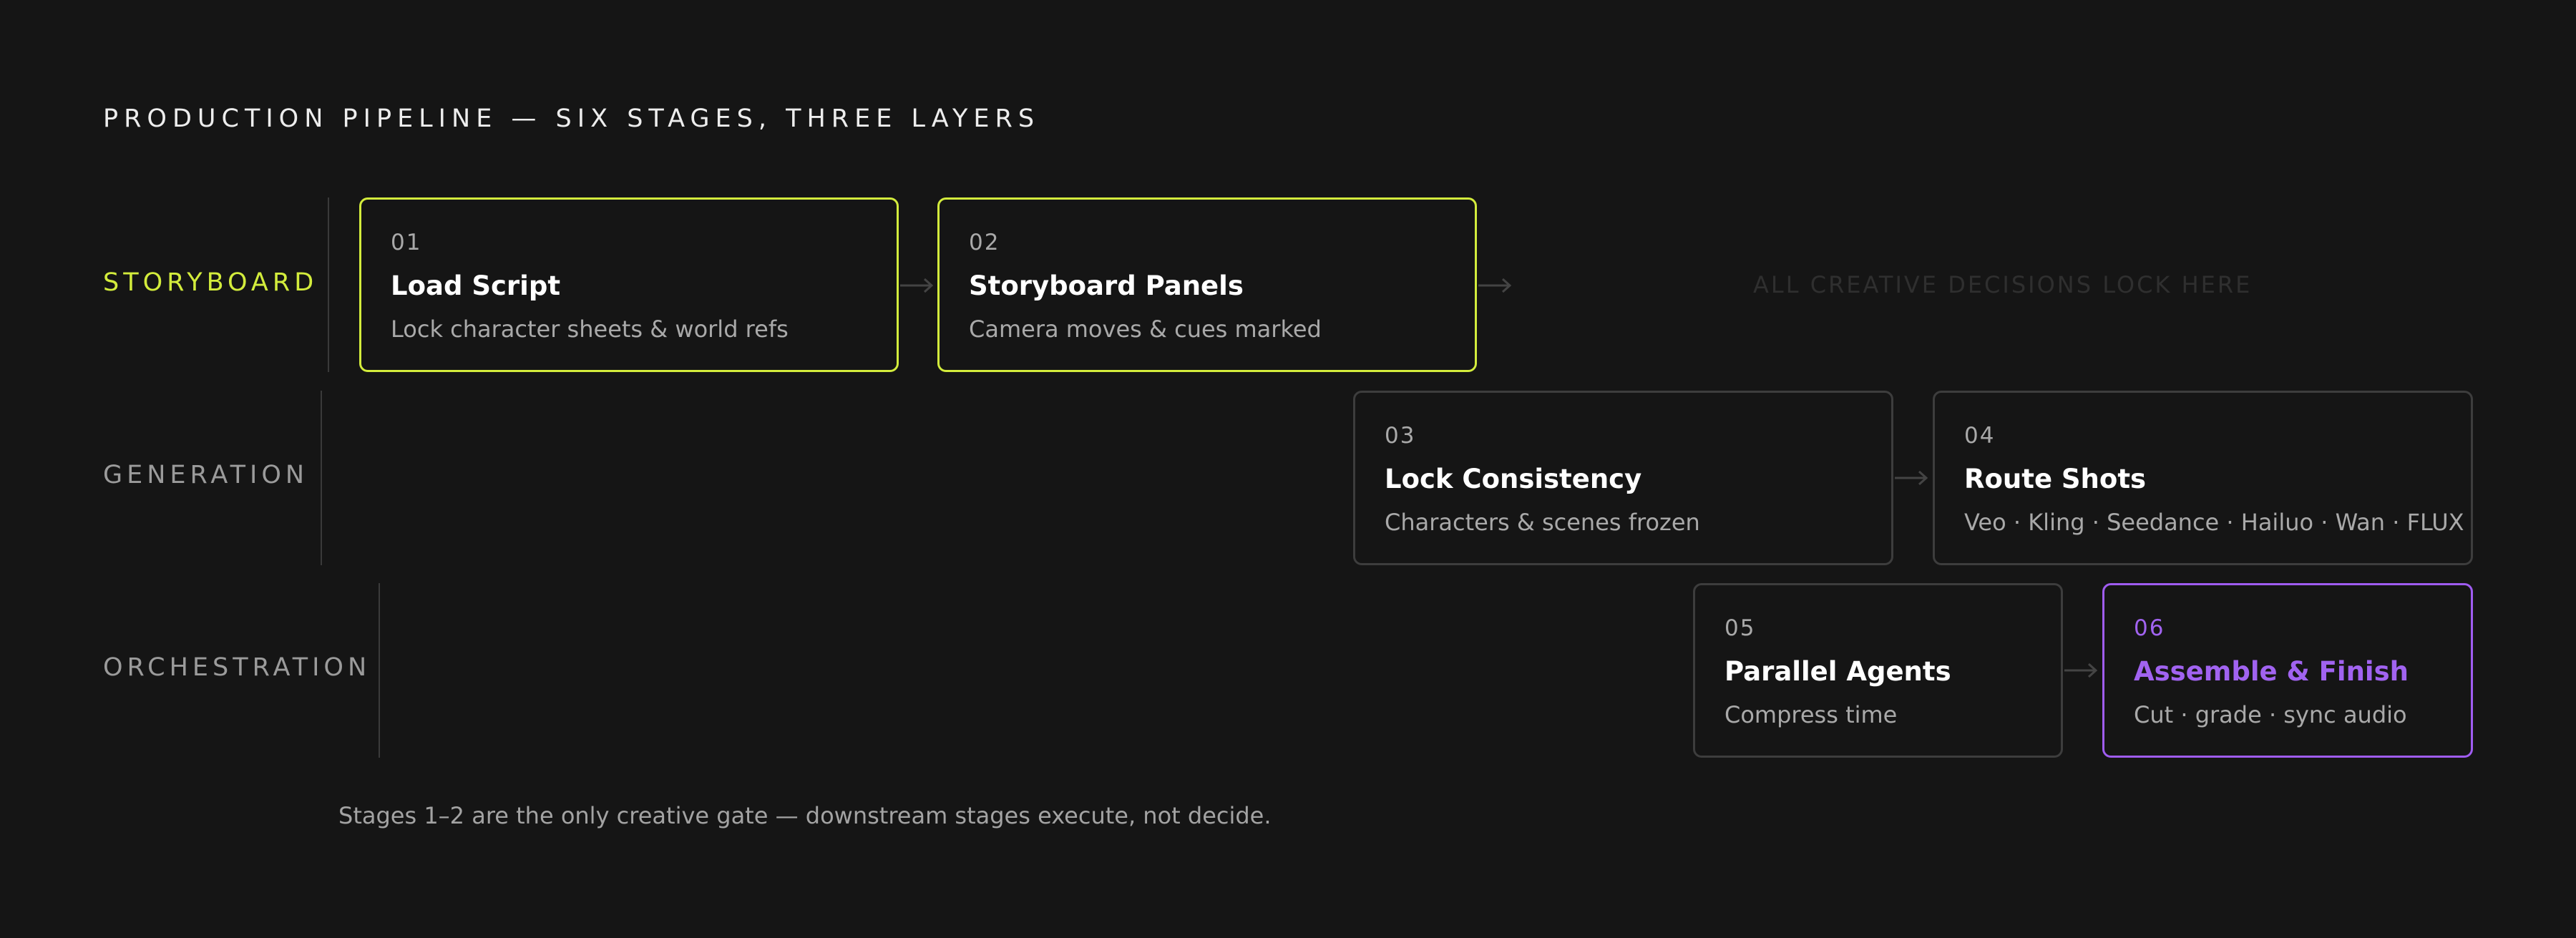 The image size is (2576, 938). What do you see at coordinates (2270, 715) in the screenshot?
I see `stage-description: Cut · grade · sync audio` at bounding box center [2270, 715].